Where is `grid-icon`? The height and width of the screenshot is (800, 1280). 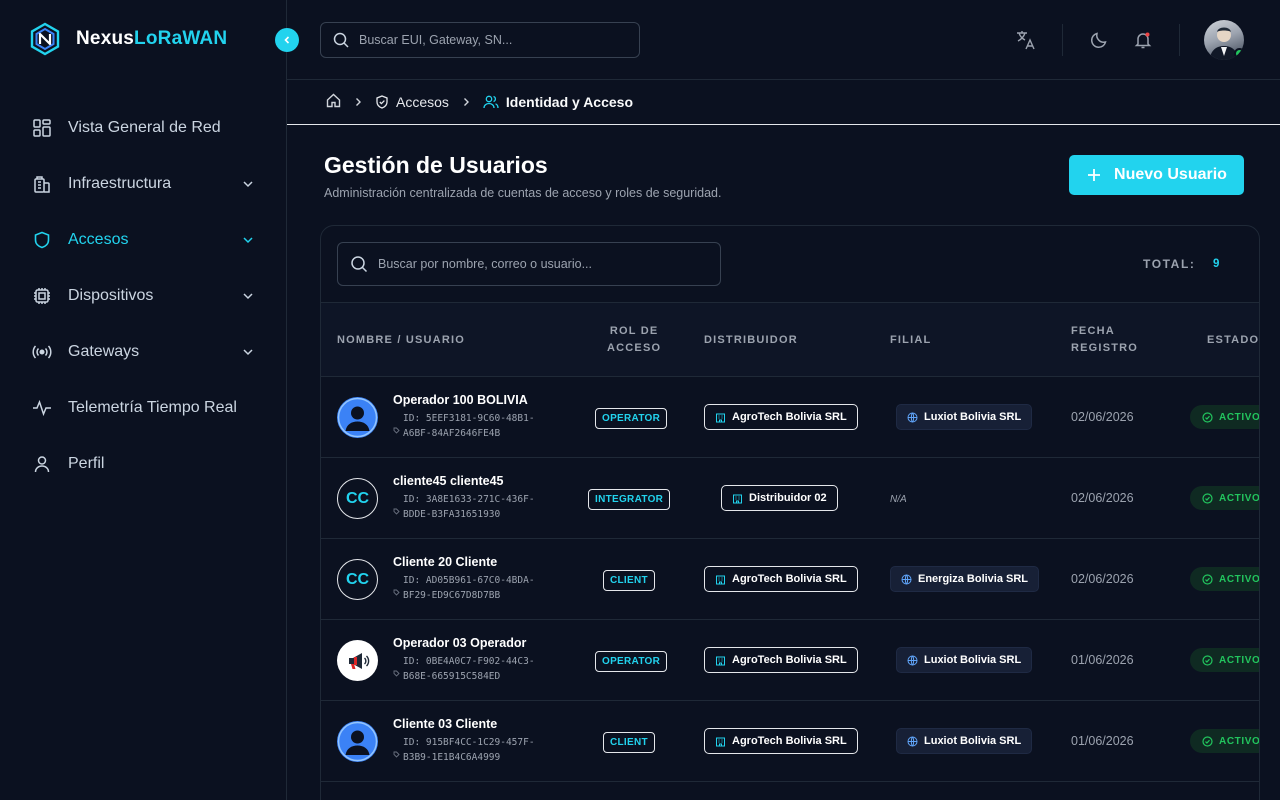 grid-icon is located at coordinates (42, 128).